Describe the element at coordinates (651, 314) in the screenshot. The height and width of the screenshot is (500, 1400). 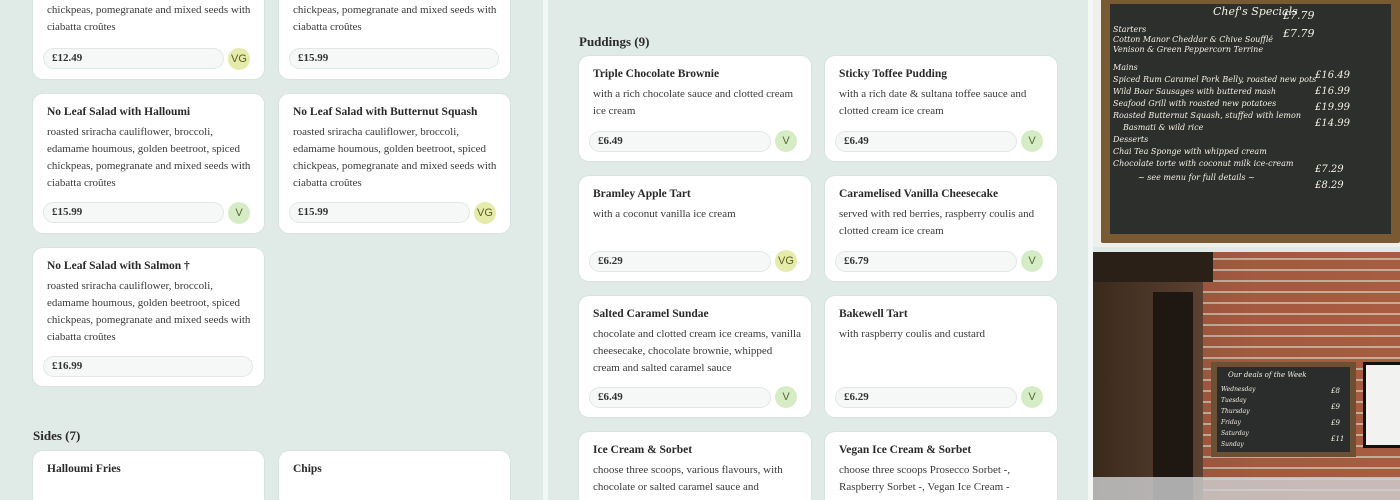
I see `card-title: Salted Caramel Sundae` at that location.